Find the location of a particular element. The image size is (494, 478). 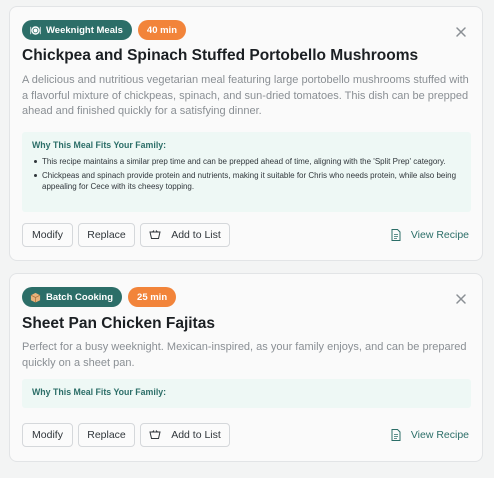

badge-row: Weeknight Meals 40 min is located at coordinates (104, 30).